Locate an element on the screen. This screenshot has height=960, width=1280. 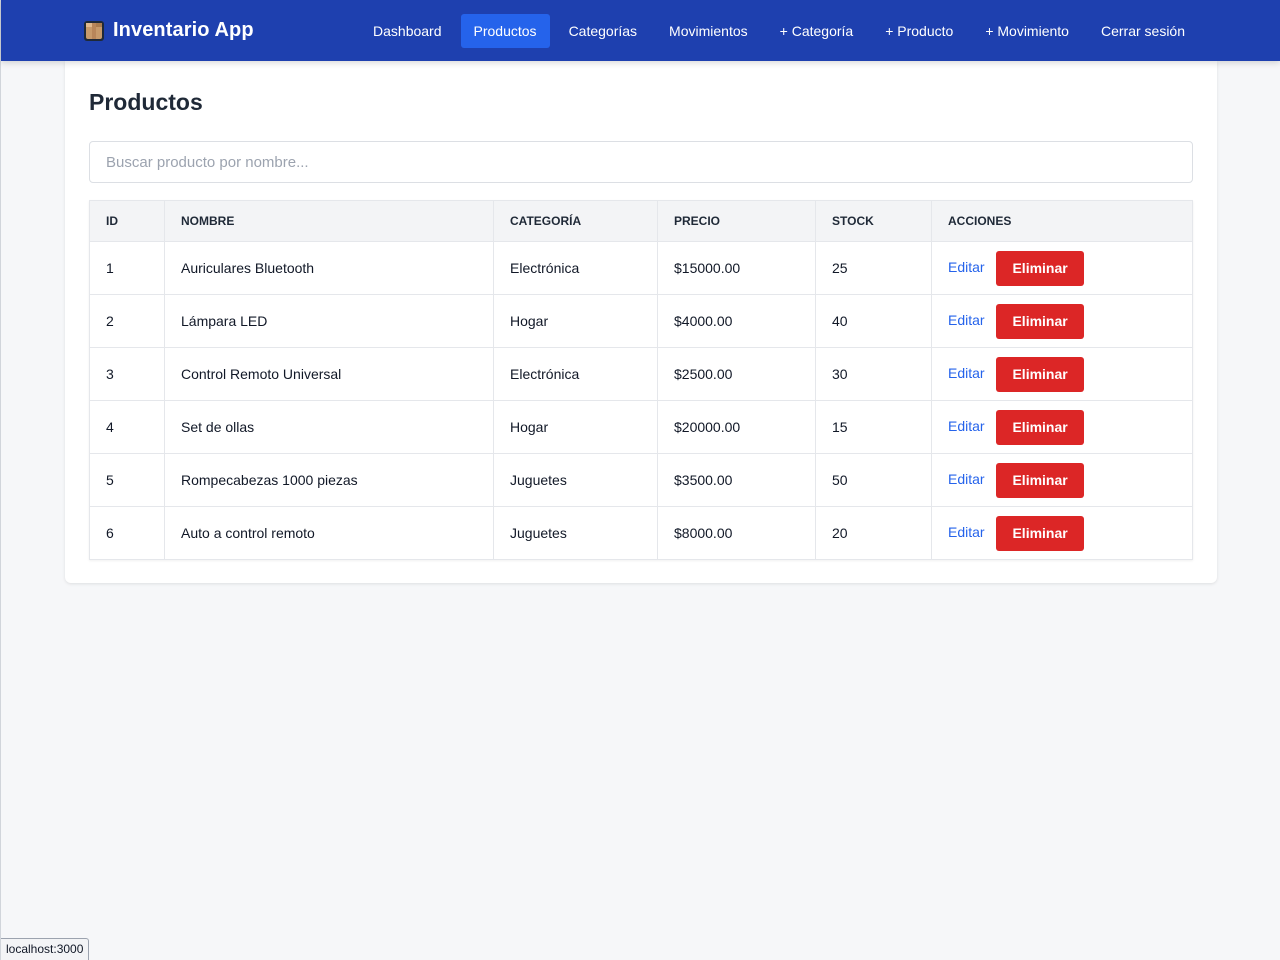
cell-id: 6 is located at coordinates (127, 533).